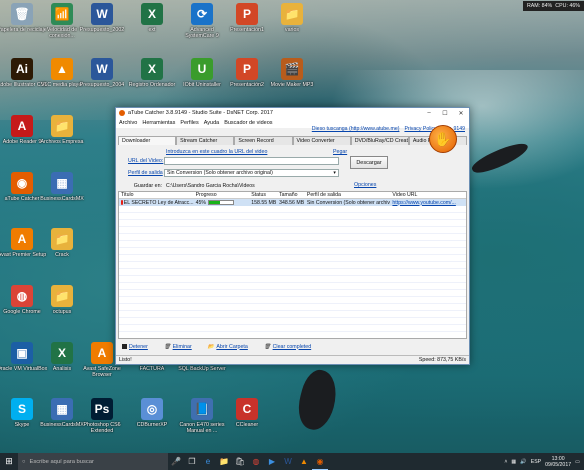 This screenshot has width=584, height=470. I want to click on stop-icon, so click(124, 346).